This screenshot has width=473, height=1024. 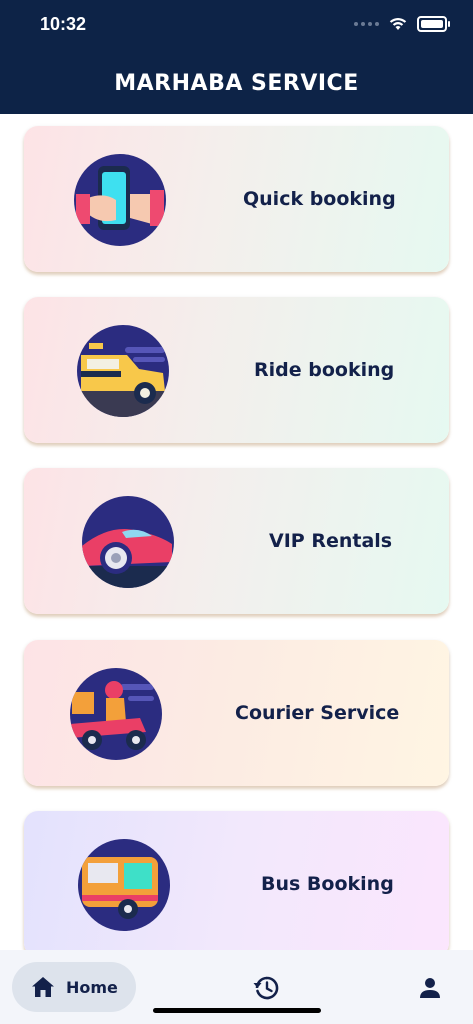 I want to click on status-icons, so click(x=402, y=24).